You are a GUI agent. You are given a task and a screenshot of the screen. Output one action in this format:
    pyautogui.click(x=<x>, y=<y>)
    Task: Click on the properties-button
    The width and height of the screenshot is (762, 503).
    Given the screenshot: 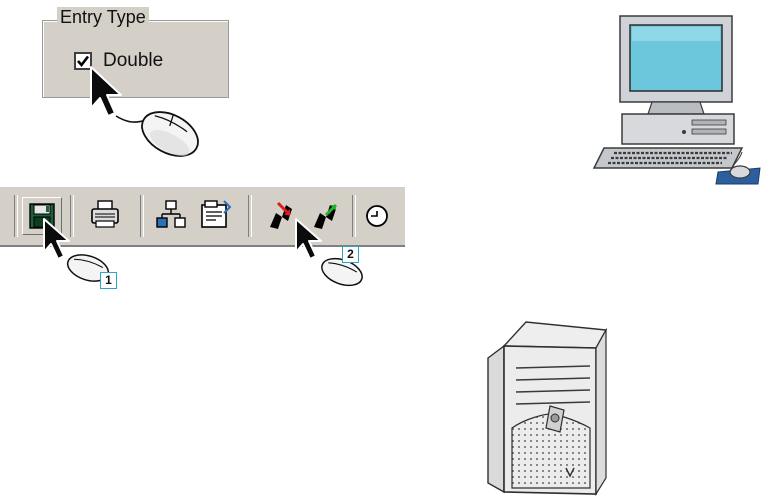 What is the action you would take?
    pyautogui.click(x=216, y=216)
    